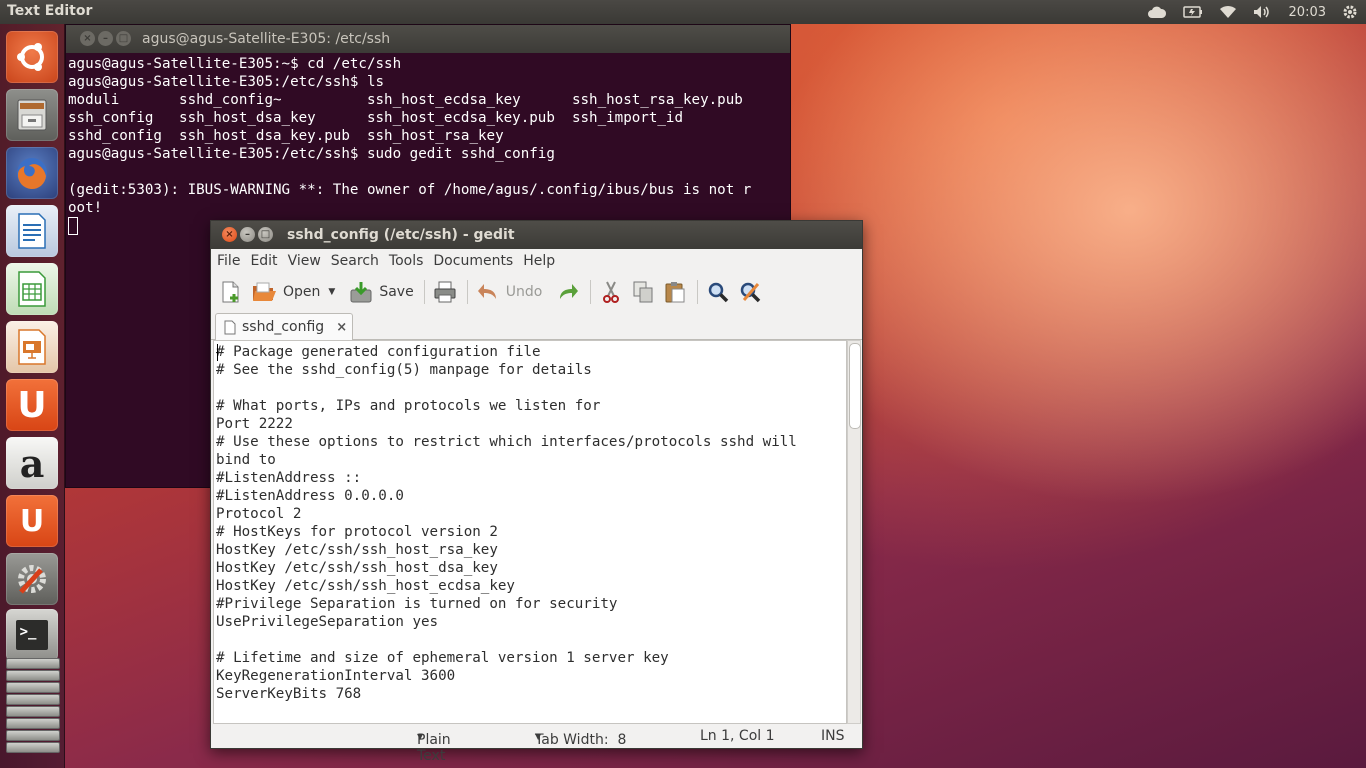  I want to click on editor-line: ServerKeyBits 768, so click(289, 694).